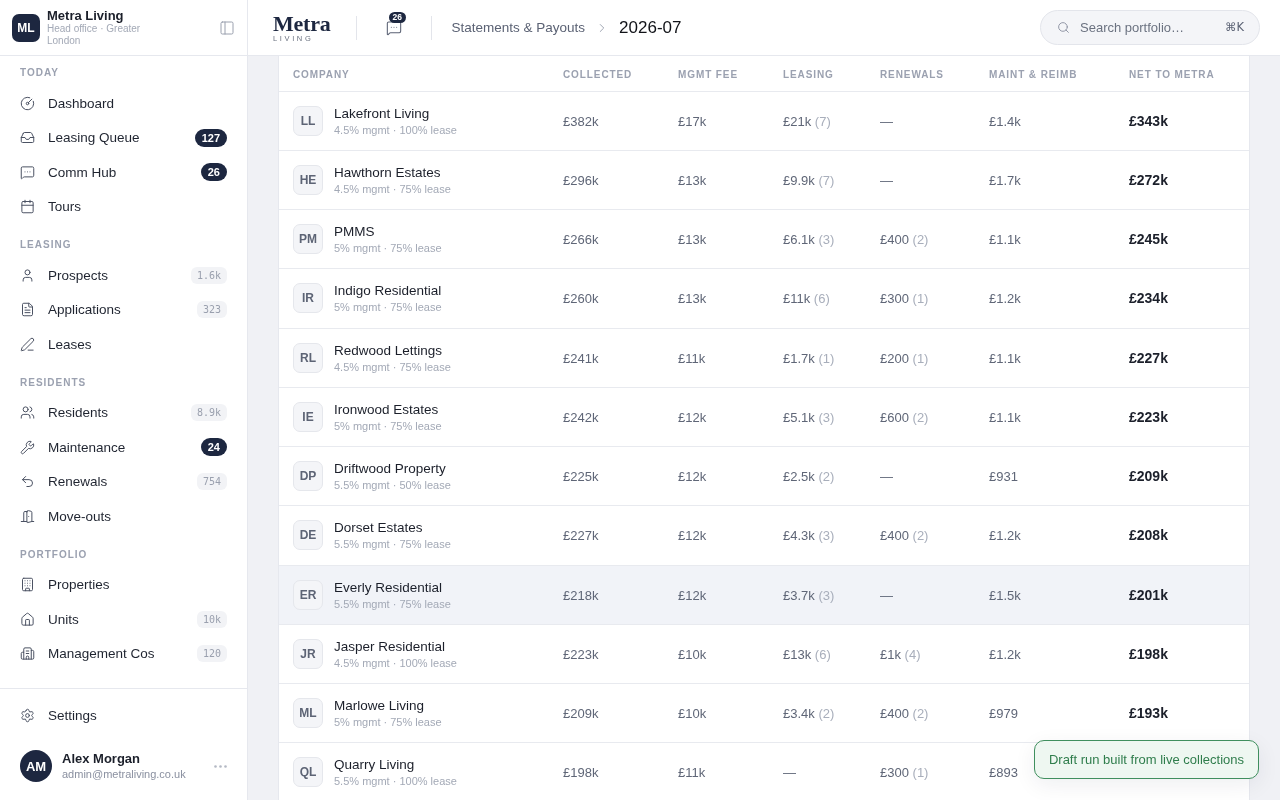 The height and width of the screenshot is (800, 1280). What do you see at coordinates (581, 358) in the screenshot?
I see `collected-amount: £241k` at bounding box center [581, 358].